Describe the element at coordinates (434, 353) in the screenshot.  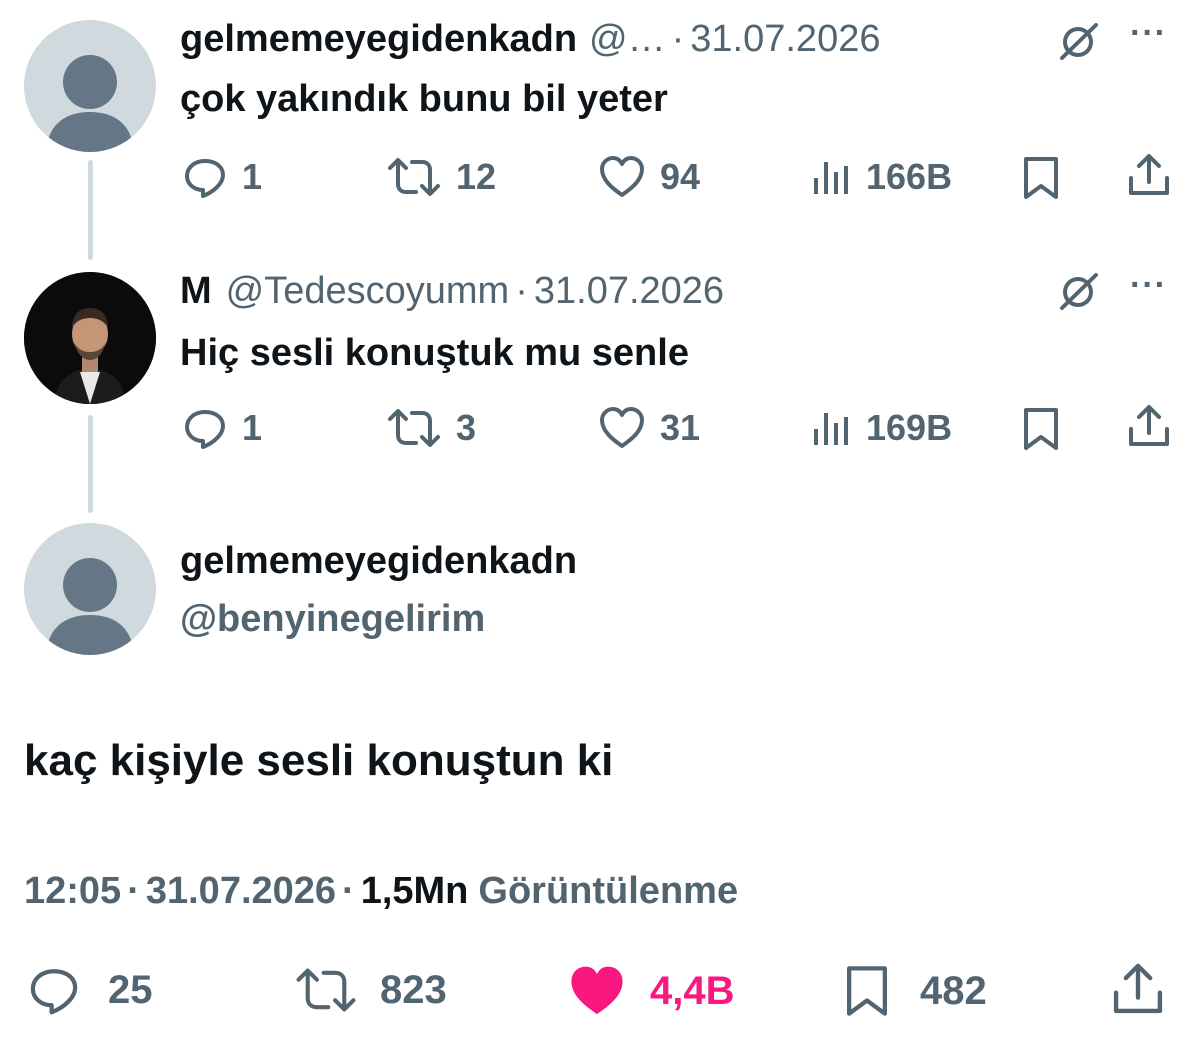
I see `tweet-text: Hiç sesli konuştuk mu senle` at that location.